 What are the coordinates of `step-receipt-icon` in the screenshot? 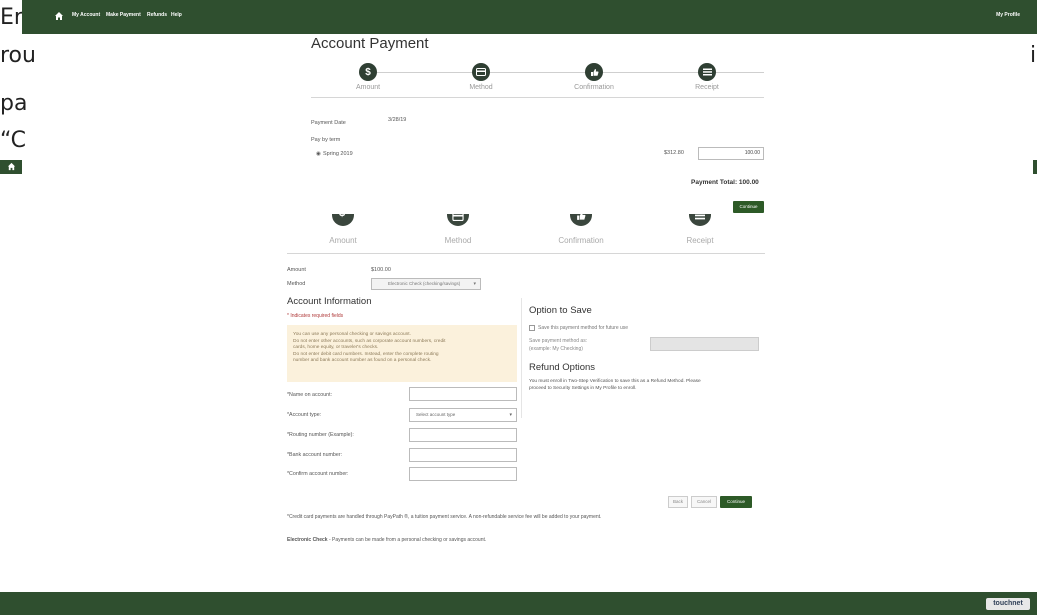 It's located at (707, 72).